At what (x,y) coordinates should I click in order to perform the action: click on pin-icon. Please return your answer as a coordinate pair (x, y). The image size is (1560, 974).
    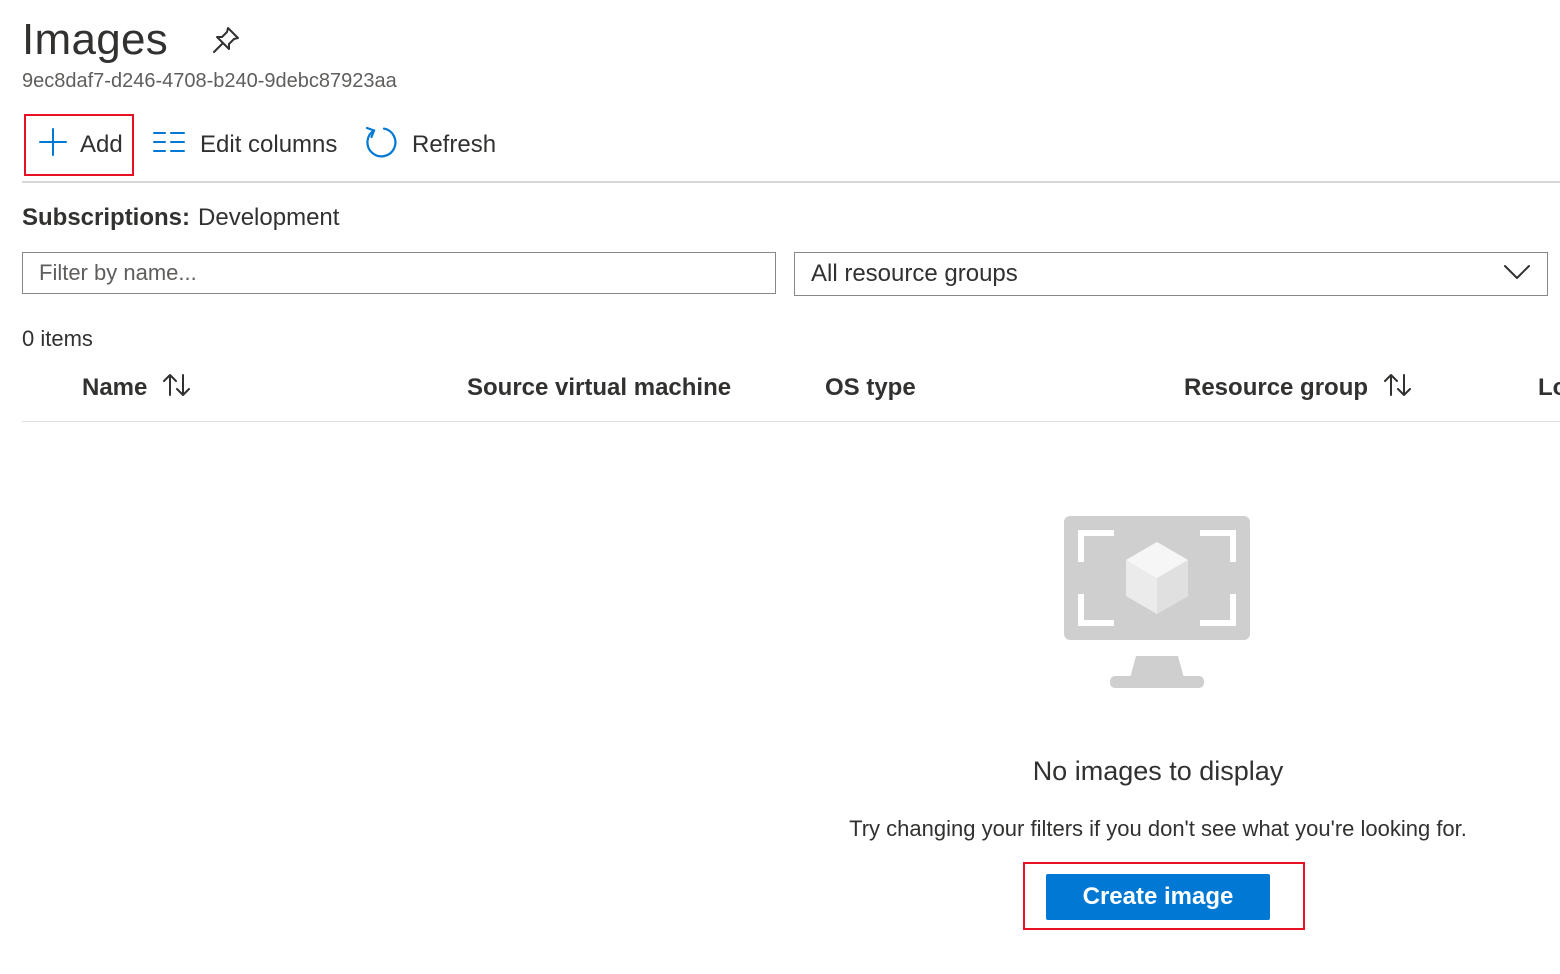
    Looking at the image, I should click on (226, 40).